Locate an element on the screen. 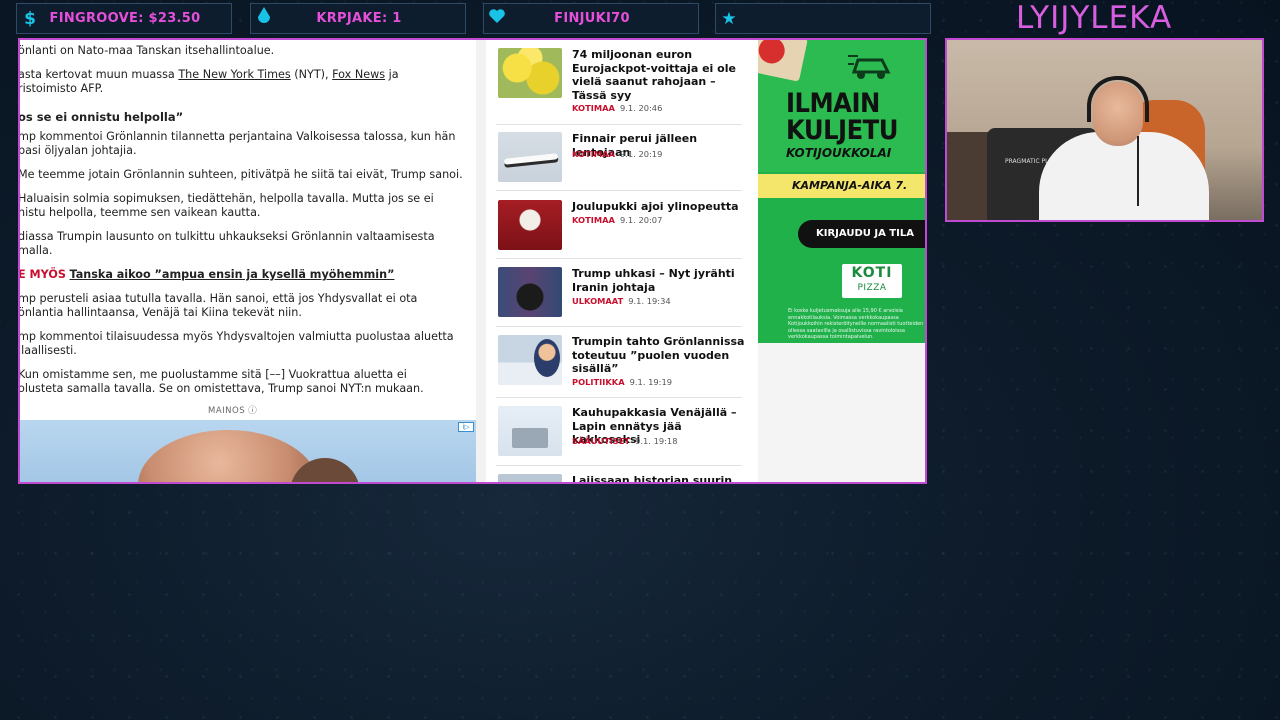  webcam-streamer-body is located at coordinates (1124, 176).